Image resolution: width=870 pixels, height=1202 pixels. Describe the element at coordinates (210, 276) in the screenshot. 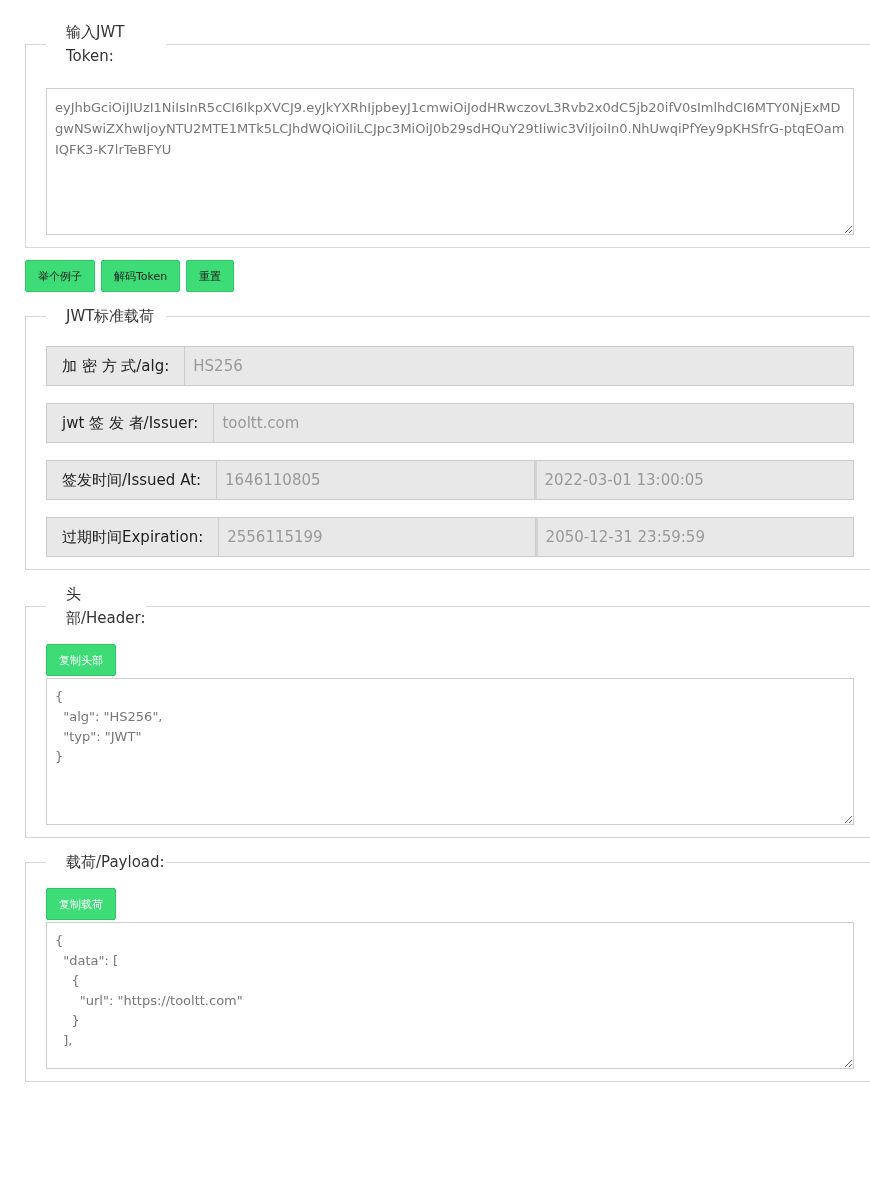

I see `action-button: 重置` at that location.